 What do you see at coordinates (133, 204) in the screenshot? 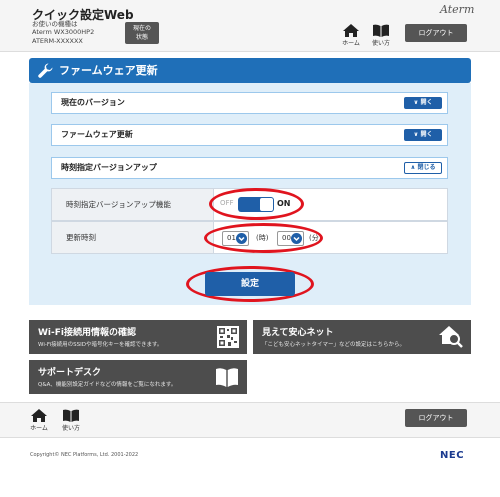
I see `auto-update-label: 時刻指定バージョンアップ機能` at bounding box center [133, 204].